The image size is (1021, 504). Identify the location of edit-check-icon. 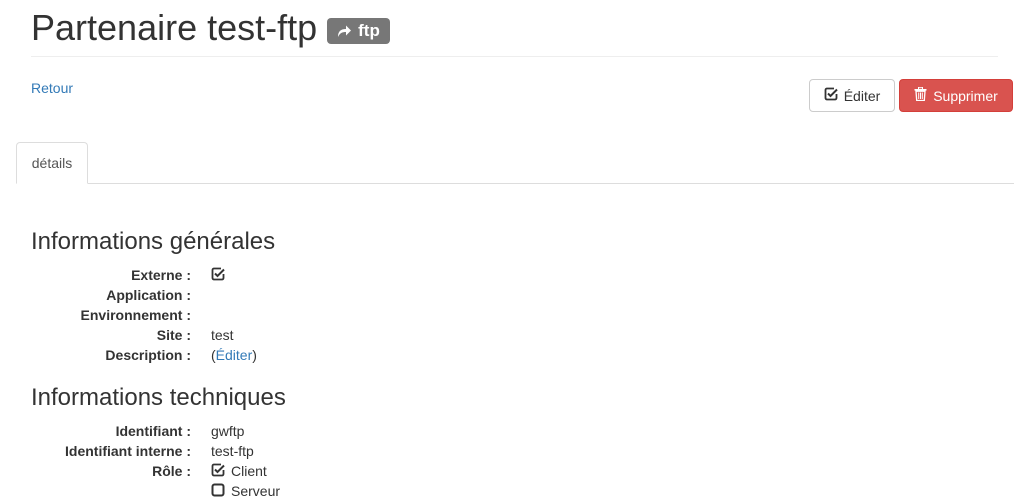
(831, 95).